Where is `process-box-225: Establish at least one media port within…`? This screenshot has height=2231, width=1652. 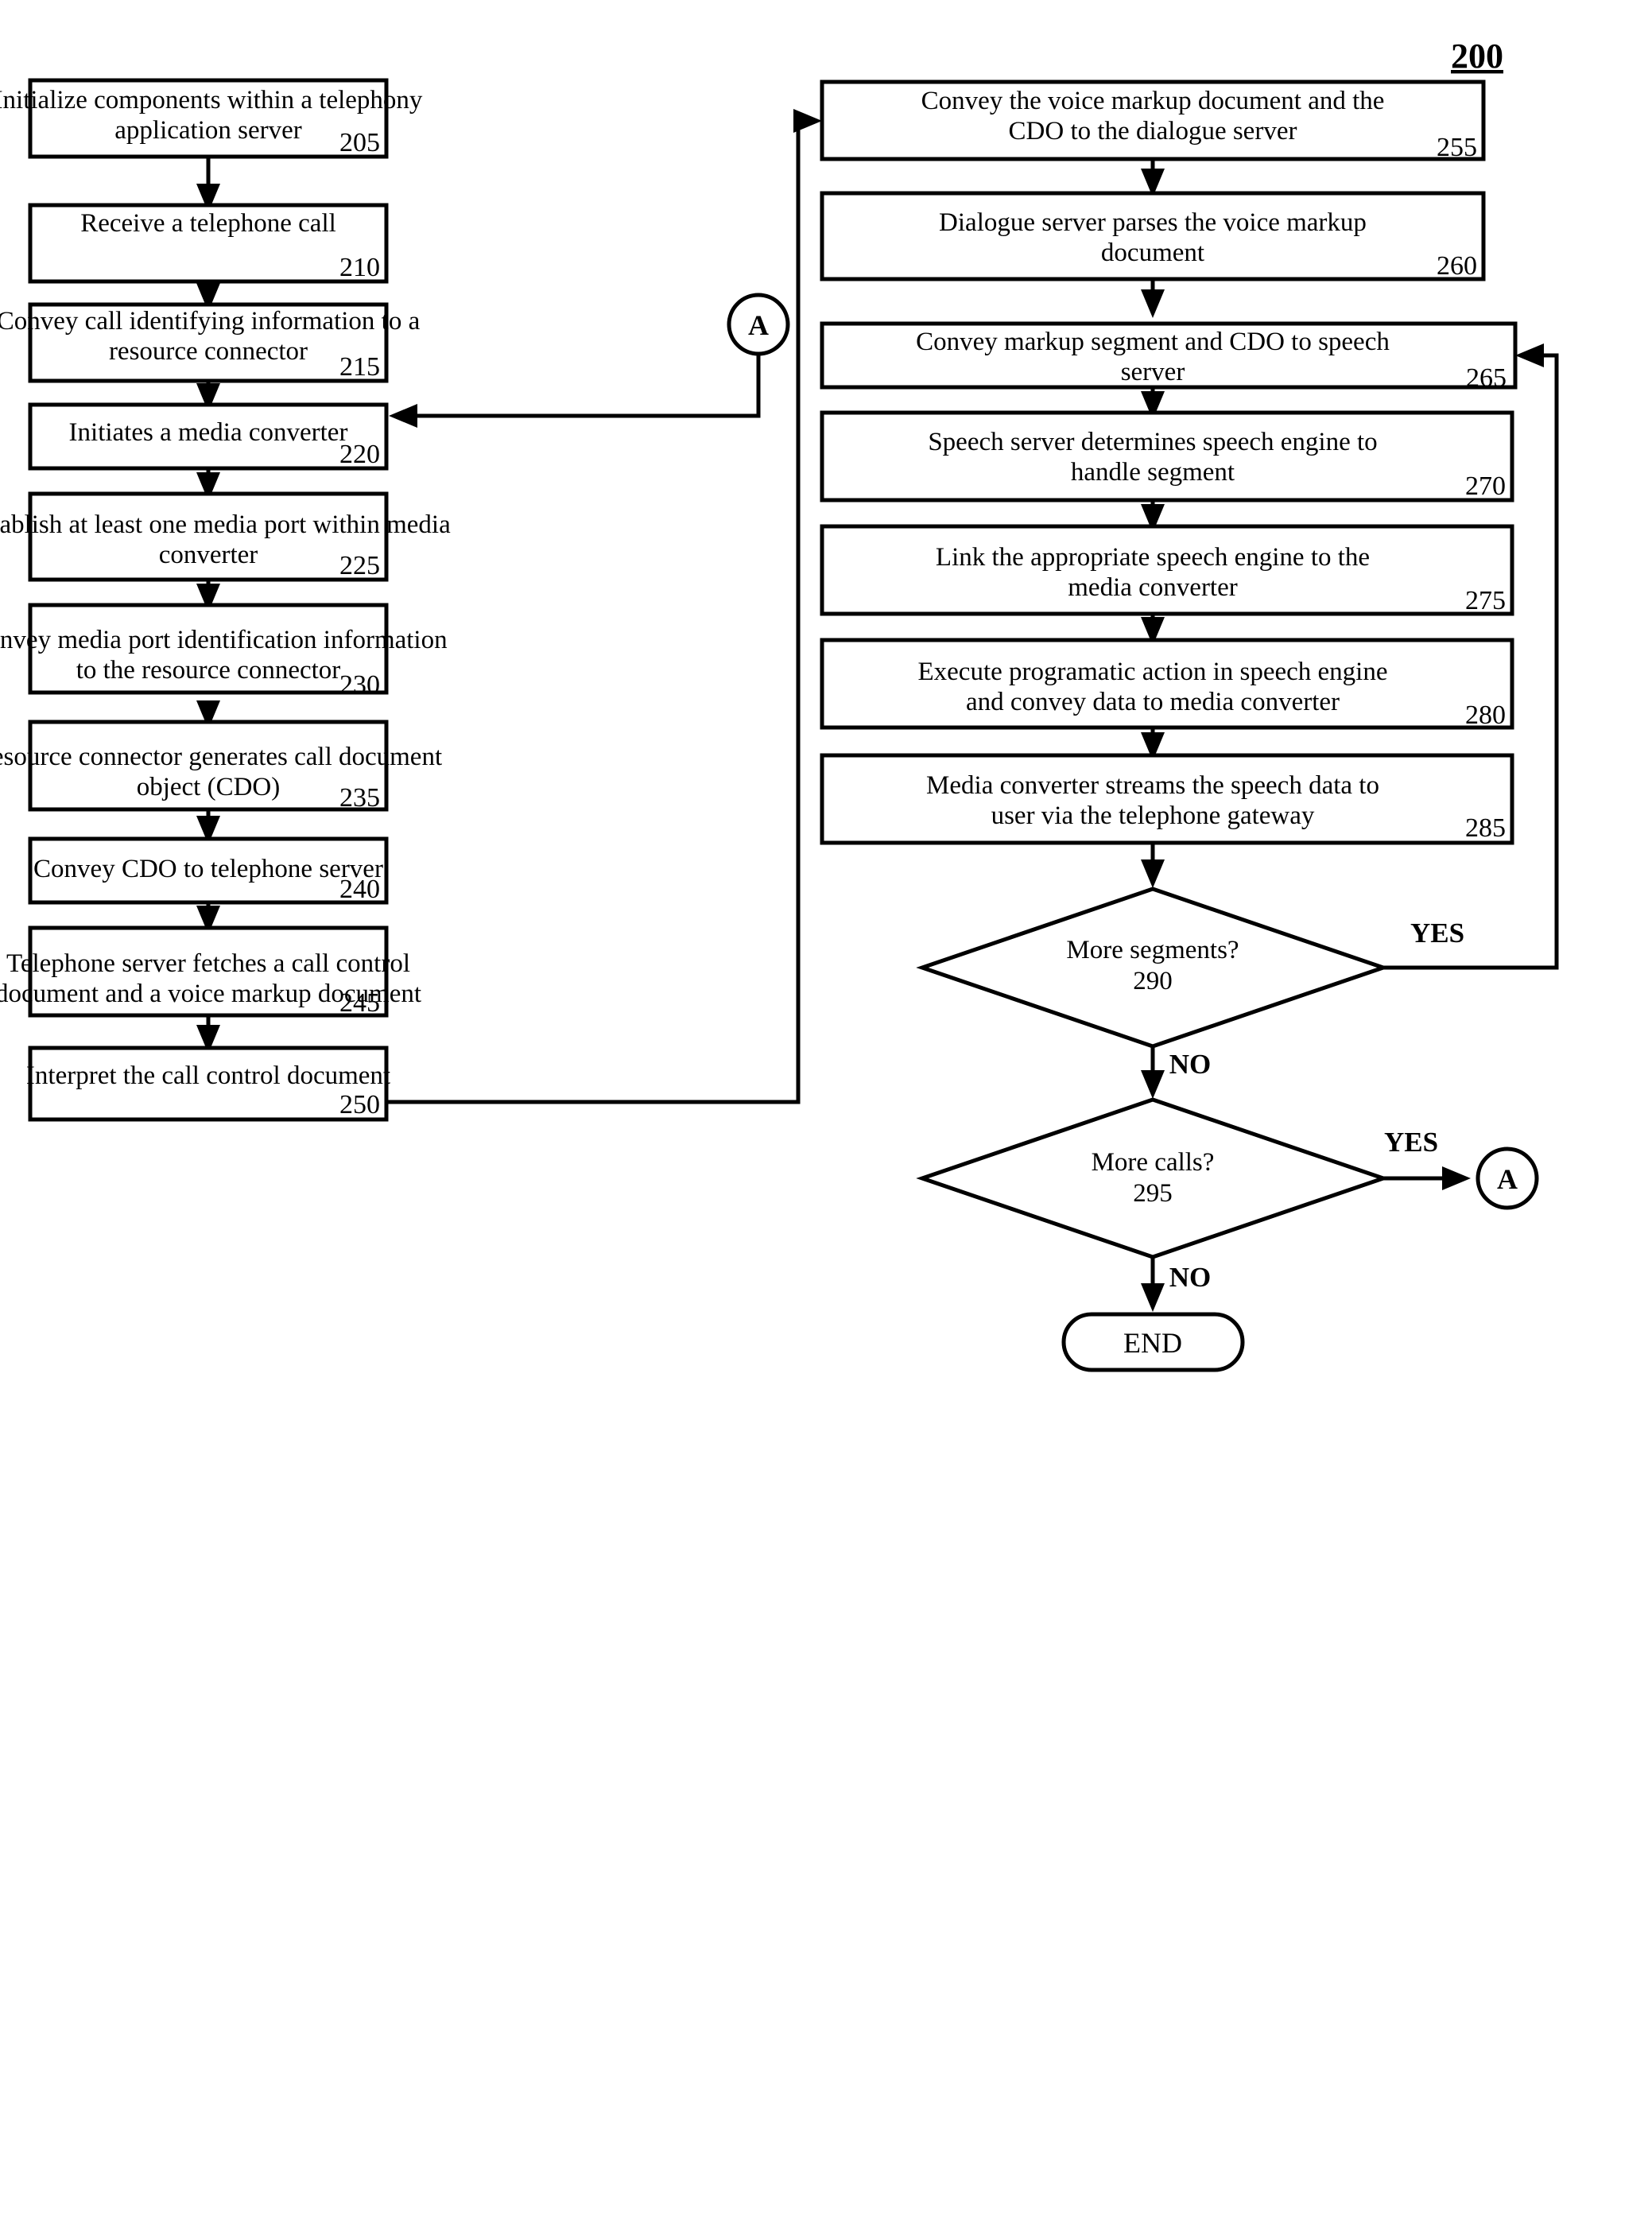 process-box-225: Establish at least one media port within… is located at coordinates (225, 536).